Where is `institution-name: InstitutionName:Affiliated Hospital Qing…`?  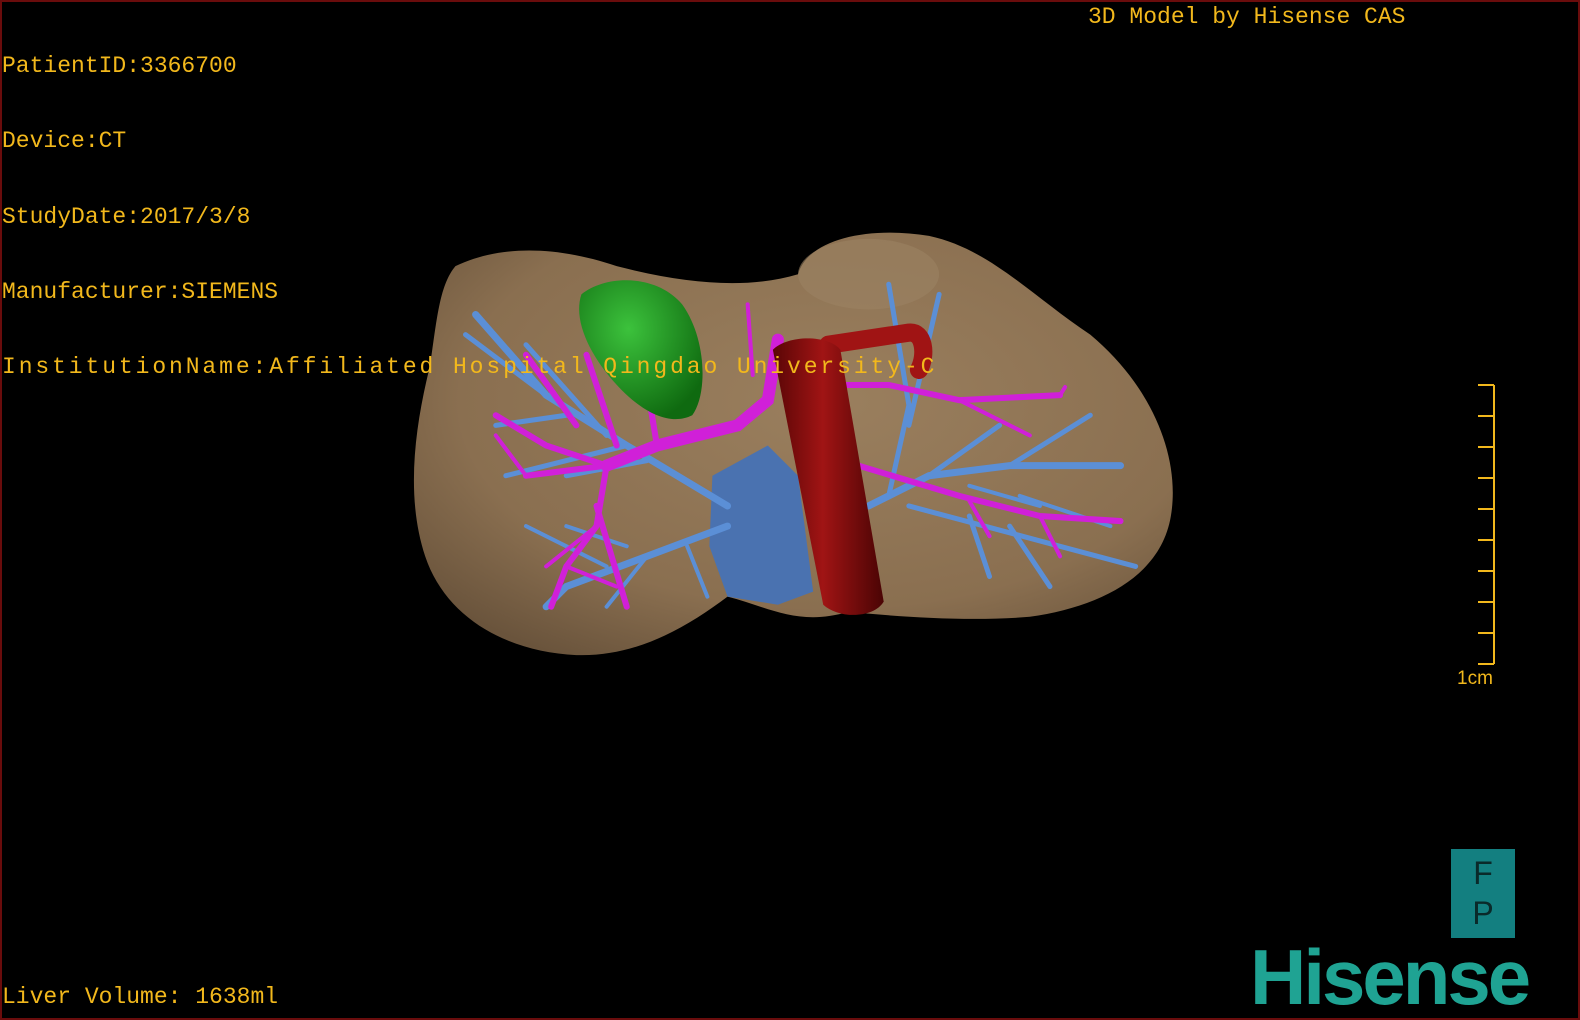 institution-name: InstitutionName:Affiliated Hospital Qing… is located at coordinates (470, 367).